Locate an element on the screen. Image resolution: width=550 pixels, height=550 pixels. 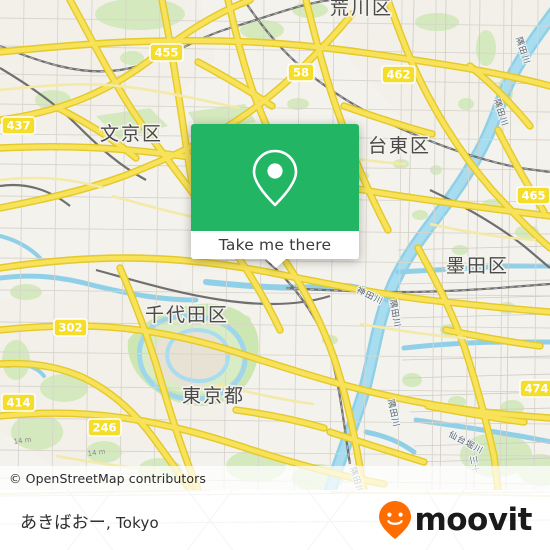
callout-footer: Take me there is located at coordinates (275, 245).